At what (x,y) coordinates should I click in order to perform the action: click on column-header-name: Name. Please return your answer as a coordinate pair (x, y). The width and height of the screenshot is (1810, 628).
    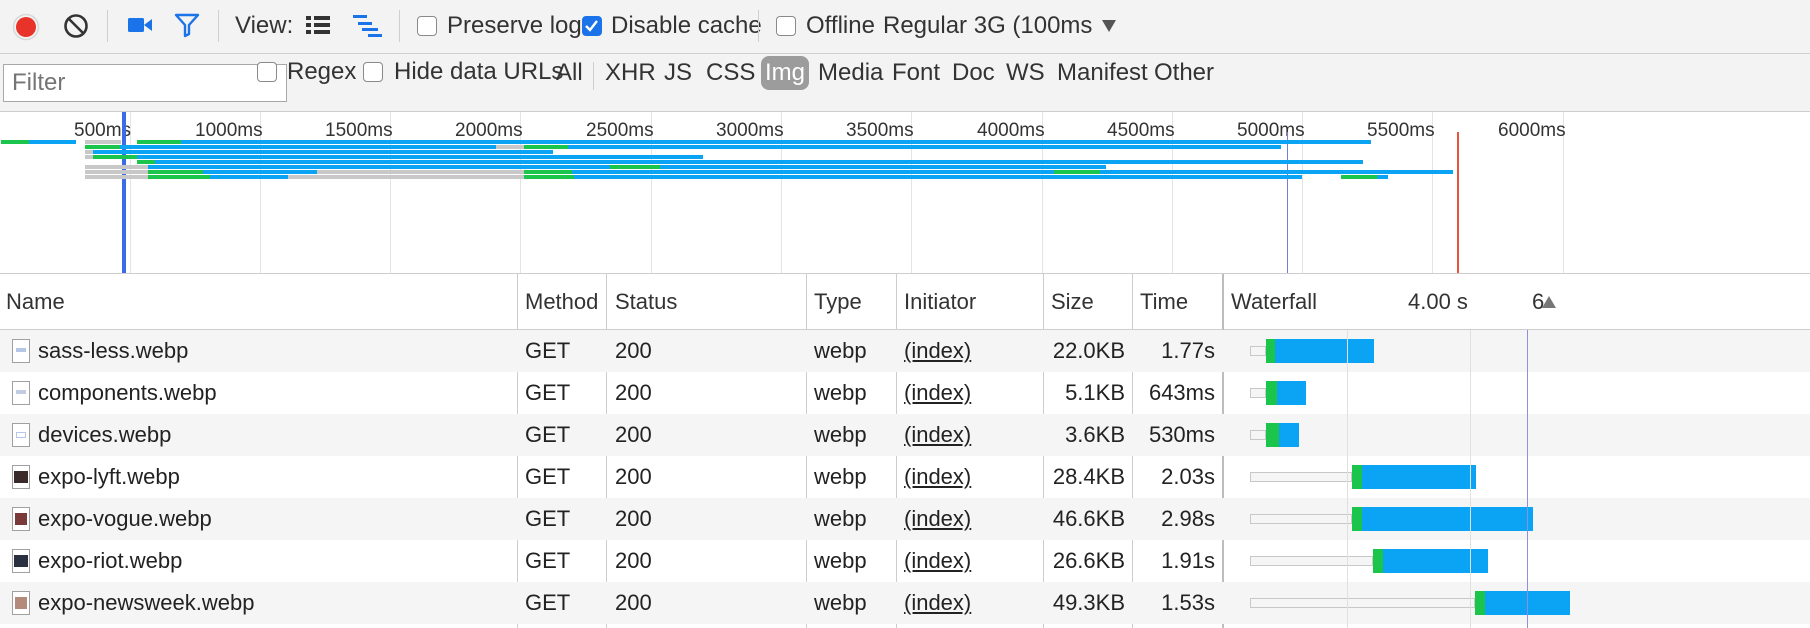
    Looking at the image, I should click on (35, 302).